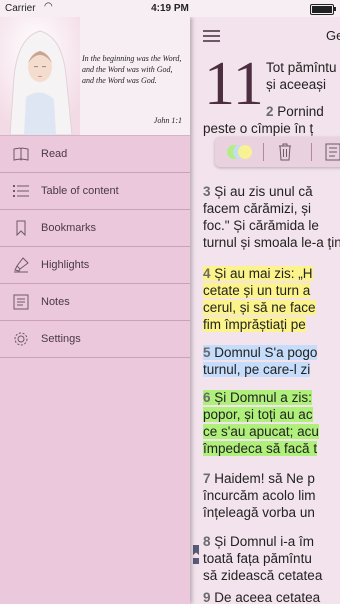  What do you see at coordinates (65, 265) in the screenshot?
I see `menu-item-label: Highlights` at bounding box center [65, 265].